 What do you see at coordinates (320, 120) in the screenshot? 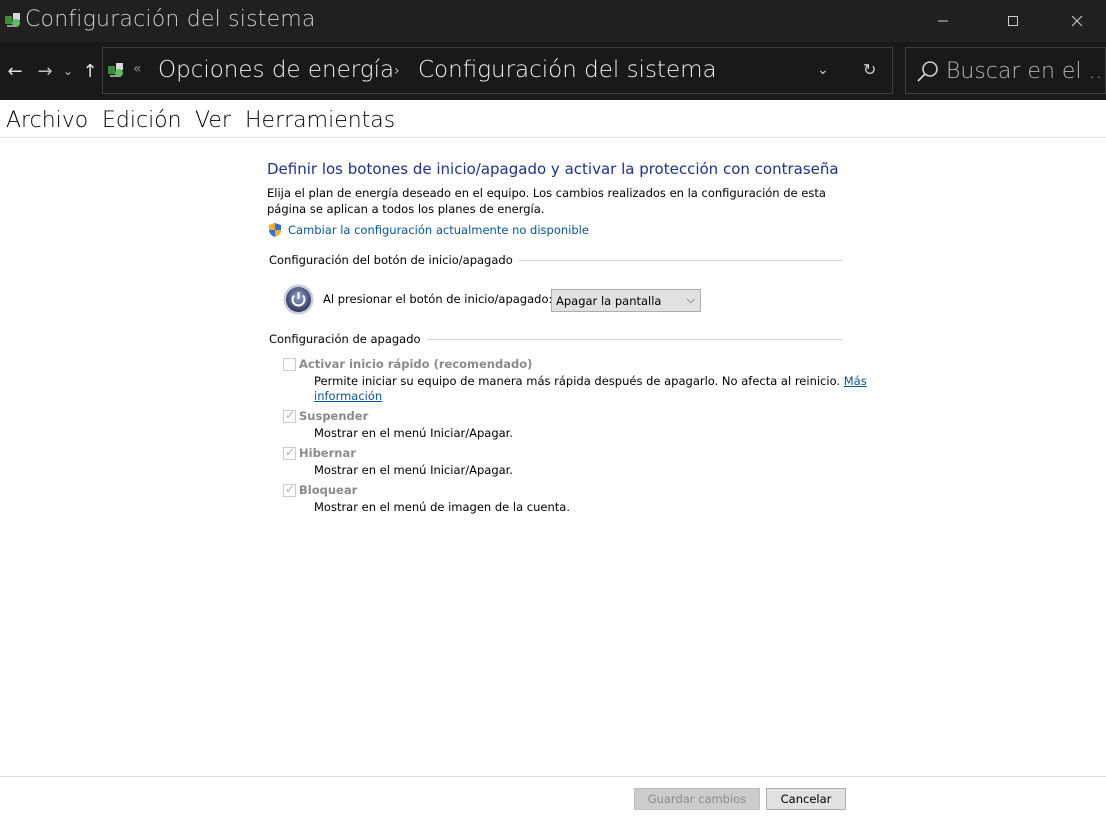
I see `menu-herramientas: Herramientas` at bounding box center [320, 120].